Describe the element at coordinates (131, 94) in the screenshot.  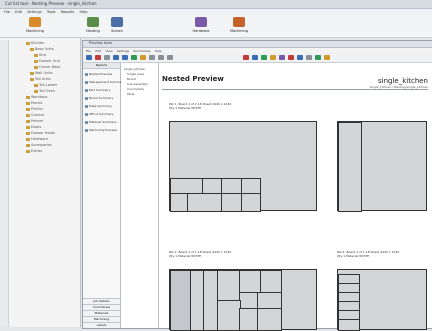
I see `job-tree-item: Parts` at that location.